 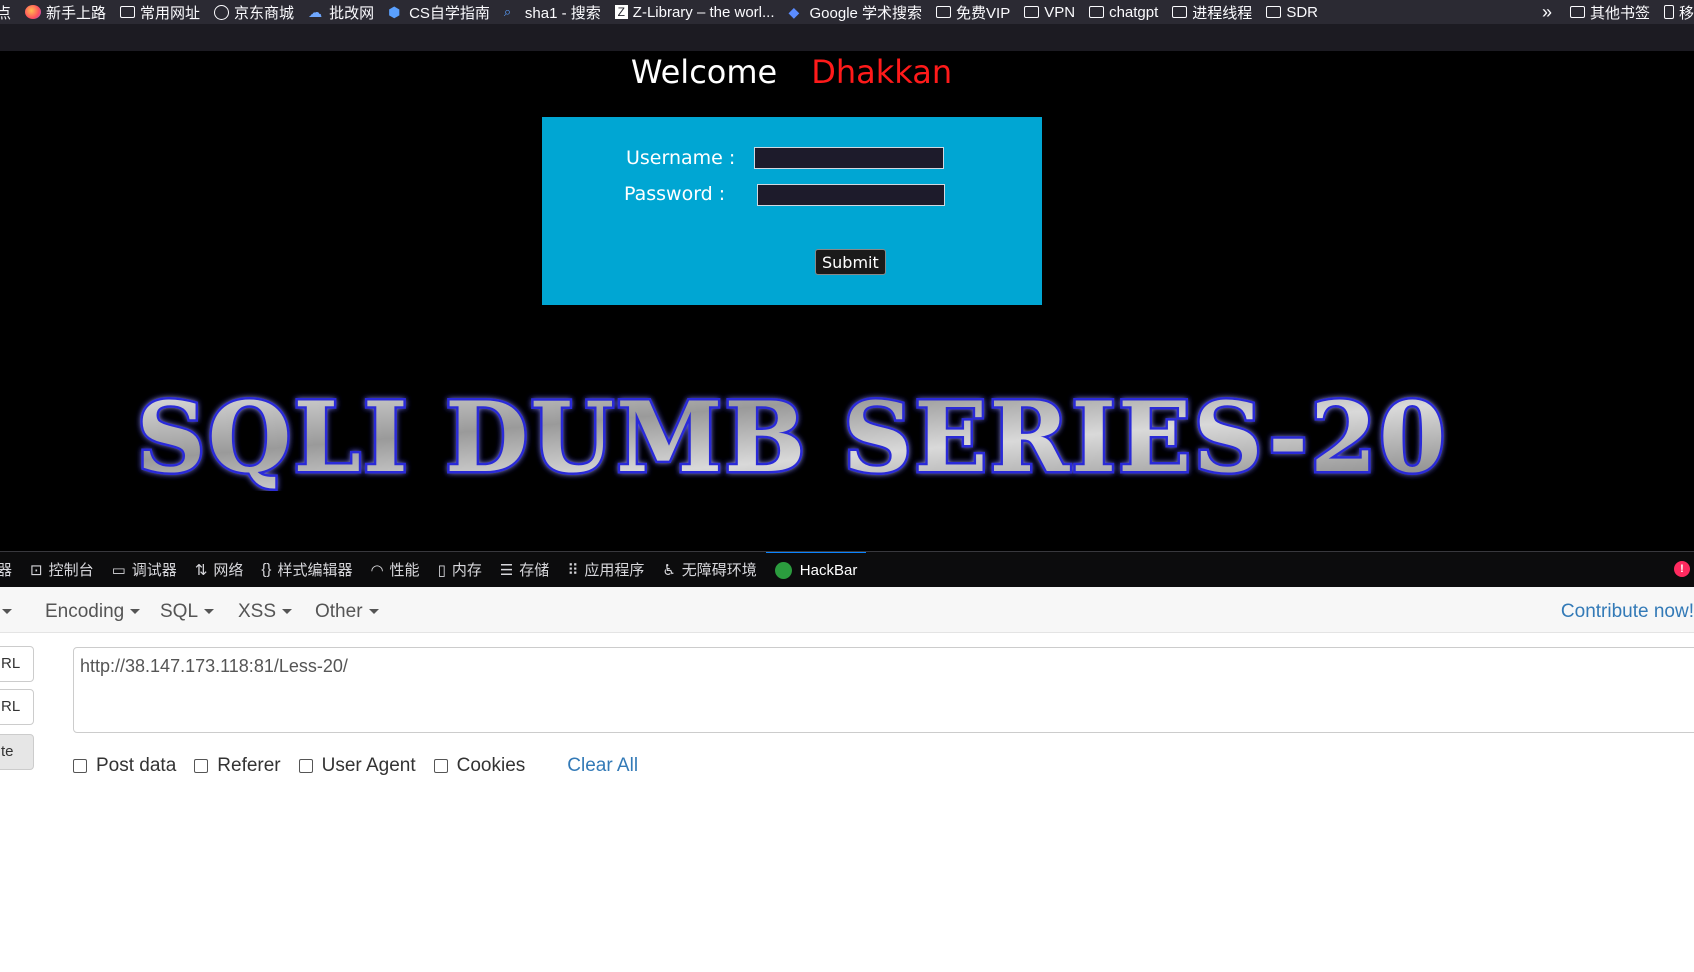 I want to click on bookmark-item: 进程线程, so click(x=1212, y=12).